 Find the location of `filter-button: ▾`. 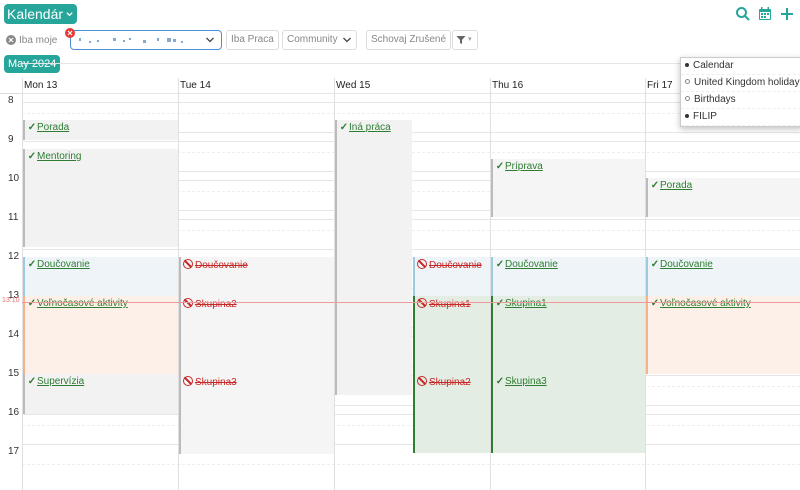

filter-button: ▾ is located at coordinates (465, 40).